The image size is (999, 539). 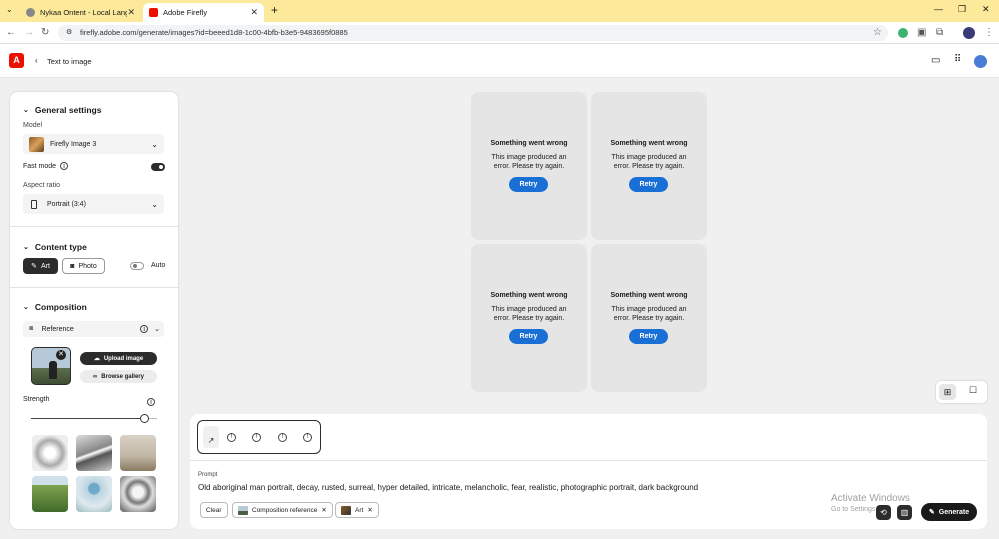 I want to click on generate-label: Generate, so click(x=954, y=512).